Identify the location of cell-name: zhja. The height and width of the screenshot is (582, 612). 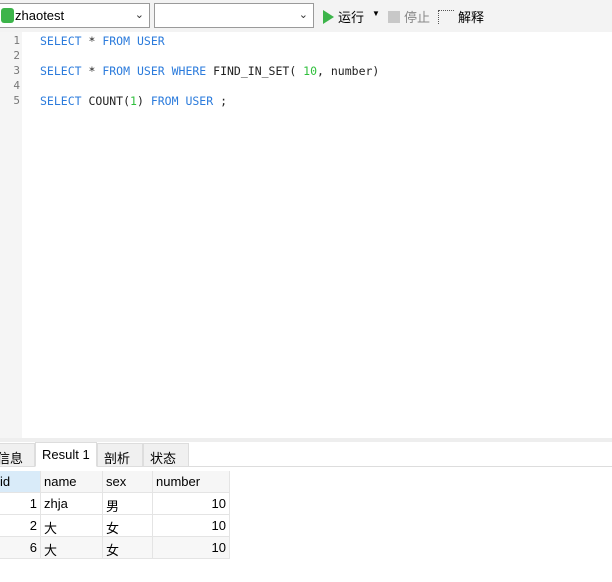
(72, 504).